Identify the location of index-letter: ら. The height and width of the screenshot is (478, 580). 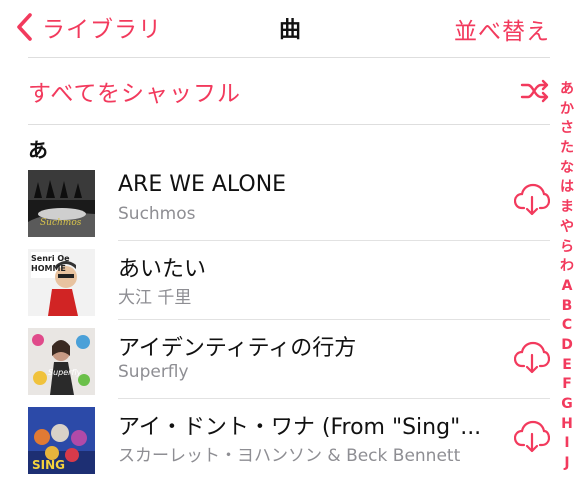
(567, 248).